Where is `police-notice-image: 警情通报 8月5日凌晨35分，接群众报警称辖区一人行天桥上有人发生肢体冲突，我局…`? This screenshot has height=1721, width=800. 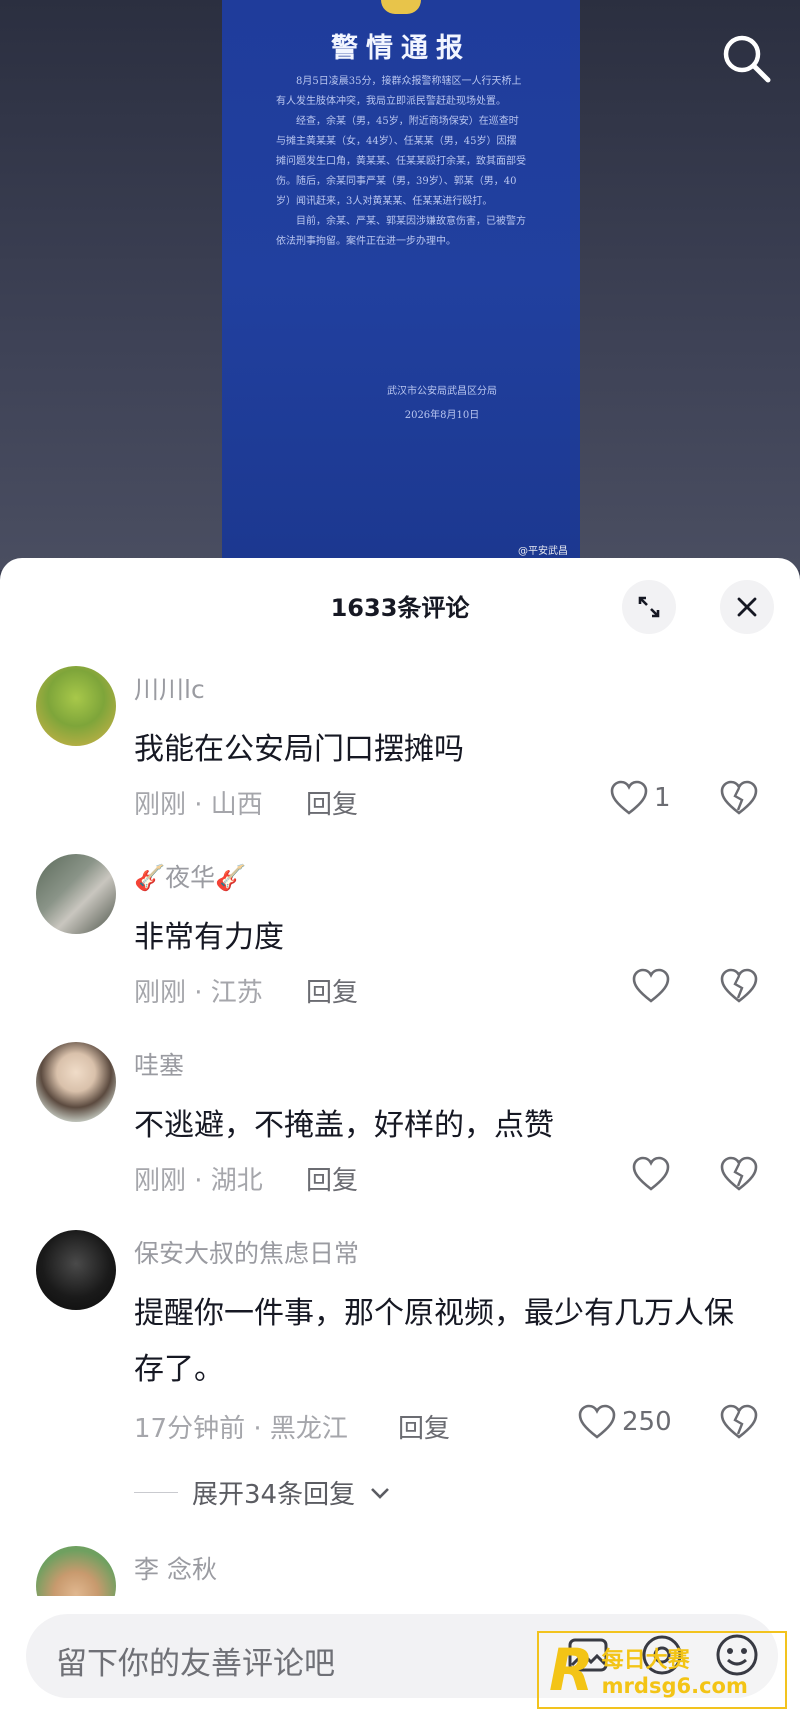
police-notice-image: 警情通报 8月5日凌晨35分，接群众报警称辖区一人行天桥上有人发生肢体冲突，我局… is located at coordinates (401, 280).